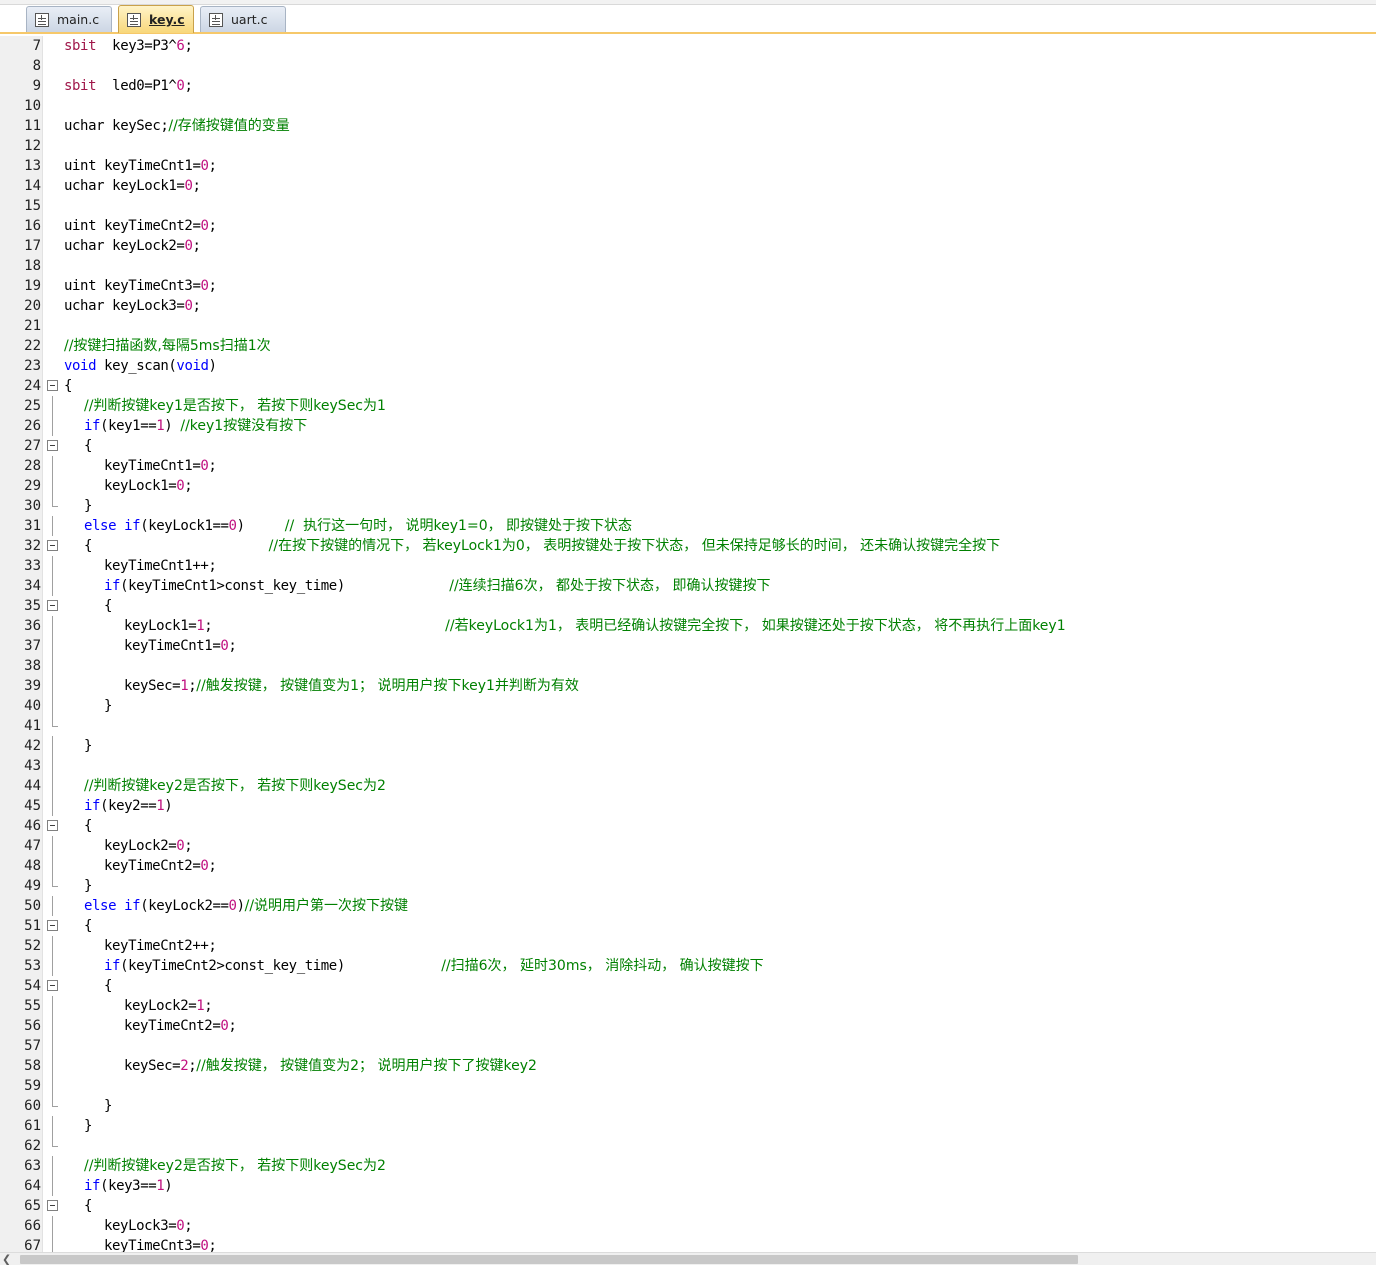 The image size is (1376, 1265). I want to click on code-text: keyLock1=0;, so click(148, 486).